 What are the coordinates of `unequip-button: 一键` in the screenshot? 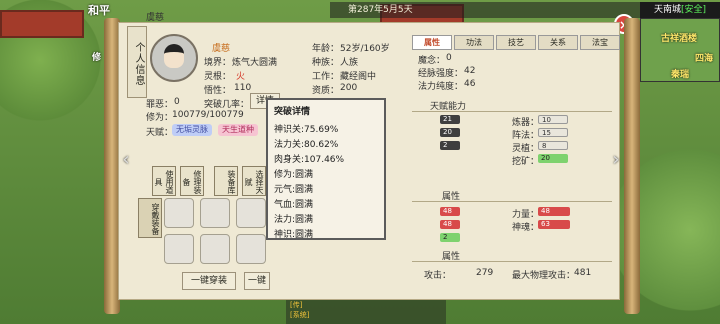 It's located at (257, 281).